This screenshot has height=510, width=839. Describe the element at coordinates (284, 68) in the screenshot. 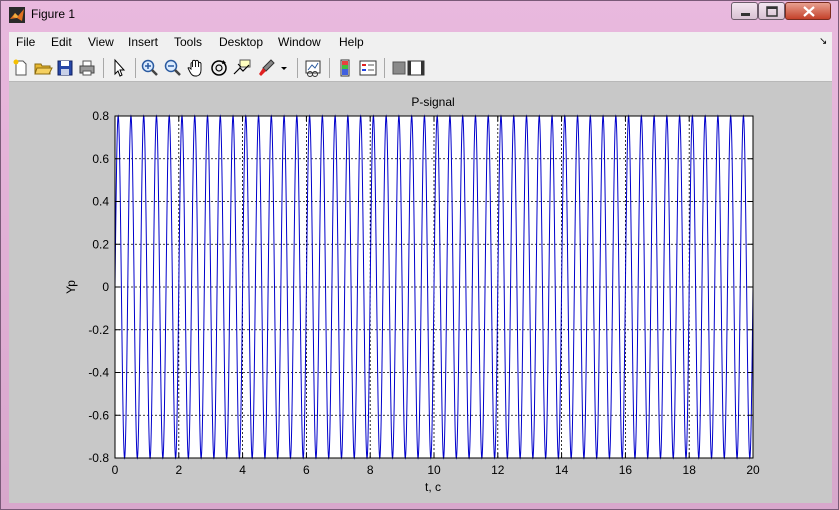

I see `brush-dropdown-icon` at that location.